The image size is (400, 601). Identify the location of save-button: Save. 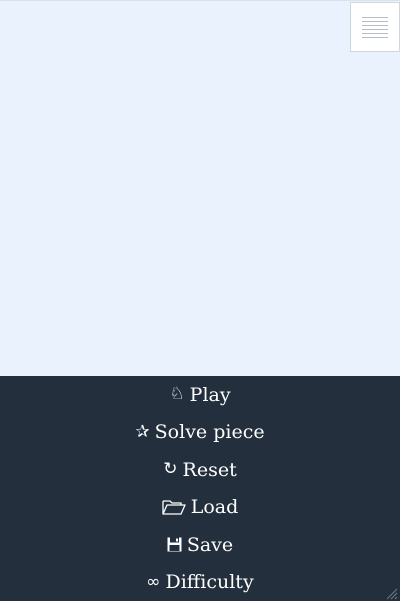
(200, 545).